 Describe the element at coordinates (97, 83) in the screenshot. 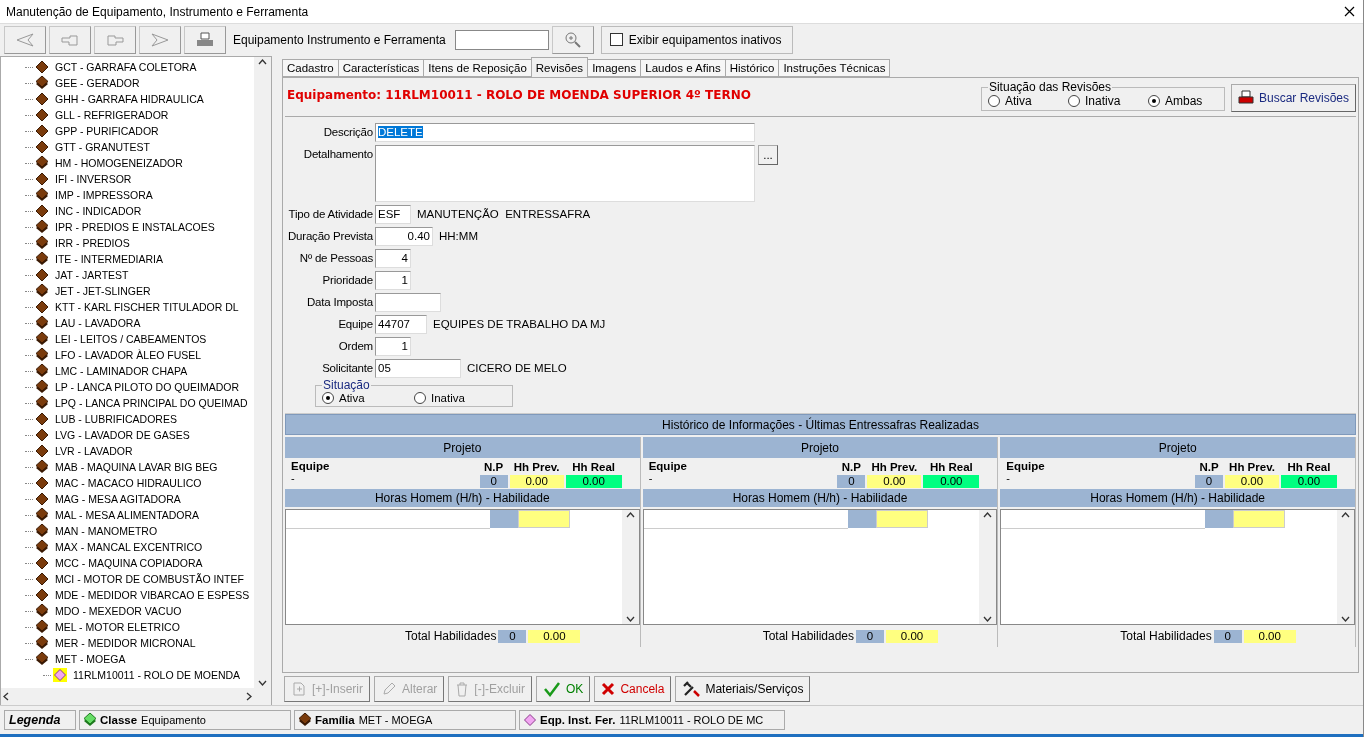

I see `tree-item: GEE - GERADOR` at that location.